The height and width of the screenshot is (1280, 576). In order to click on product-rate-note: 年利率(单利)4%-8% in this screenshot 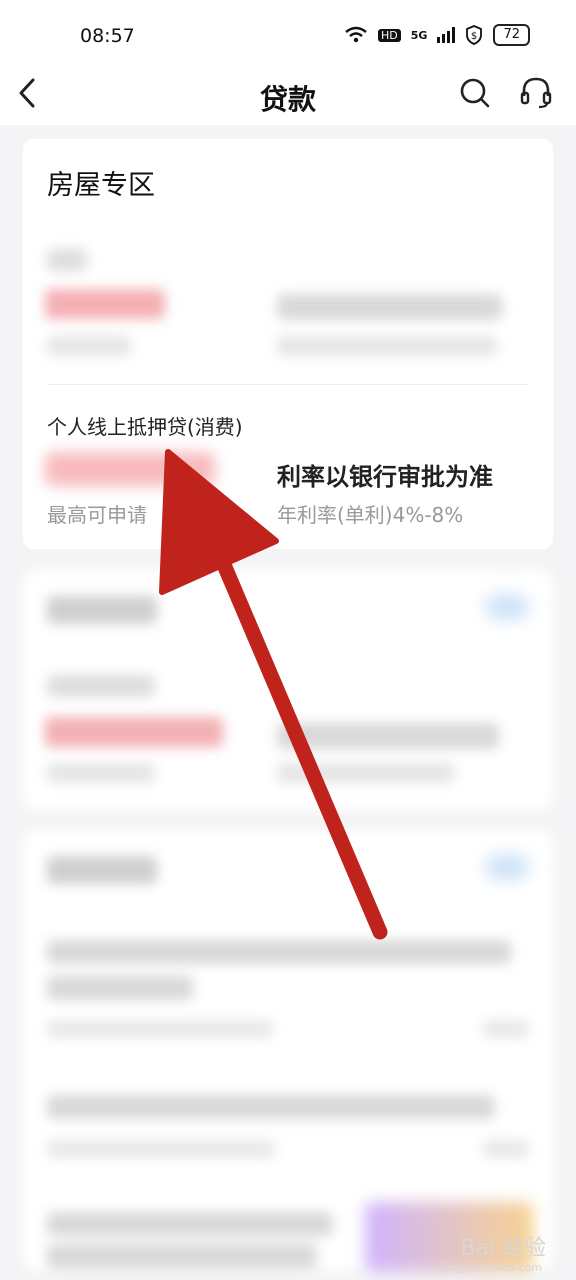, I will do `click(370, 515)`.